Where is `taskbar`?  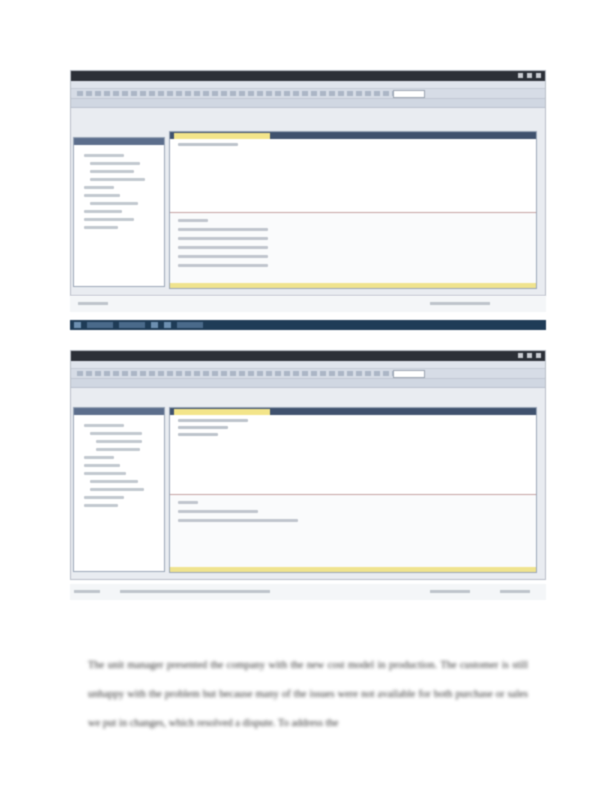 taskbar is located at coordinates (308, 325).